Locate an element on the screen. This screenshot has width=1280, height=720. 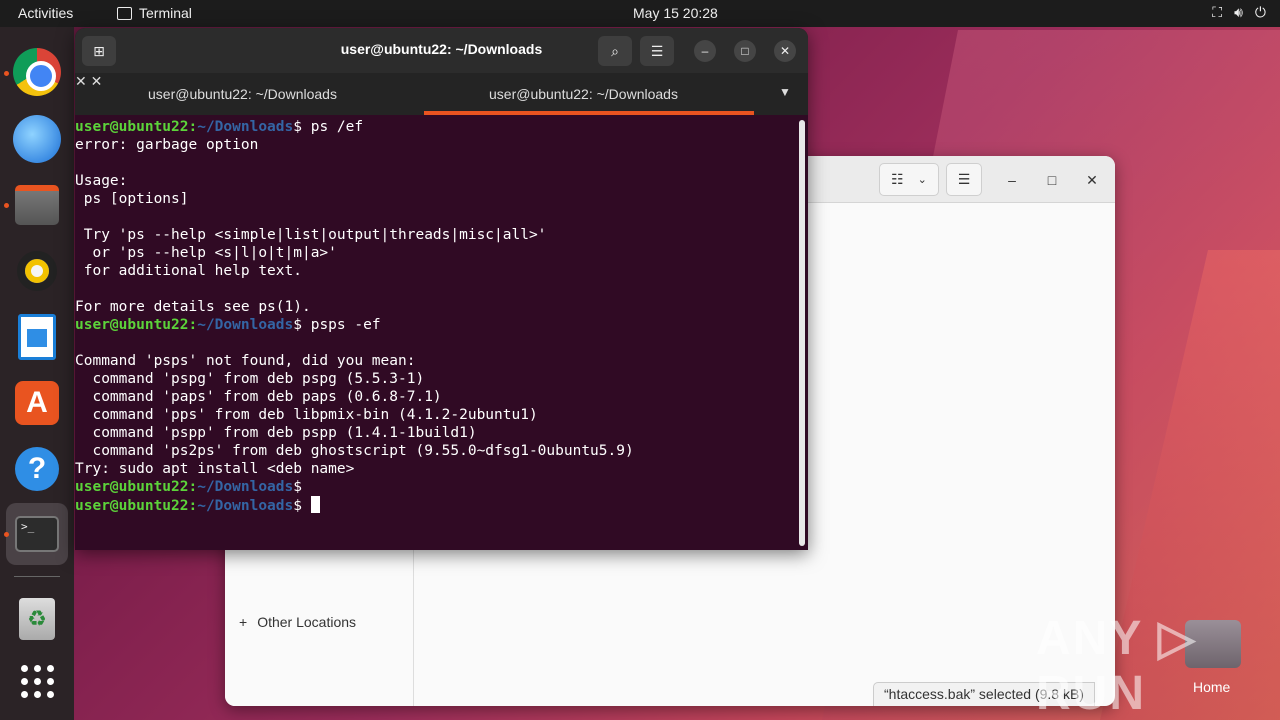
clock: May 15 20:28 is located at coordinates (675, 13).